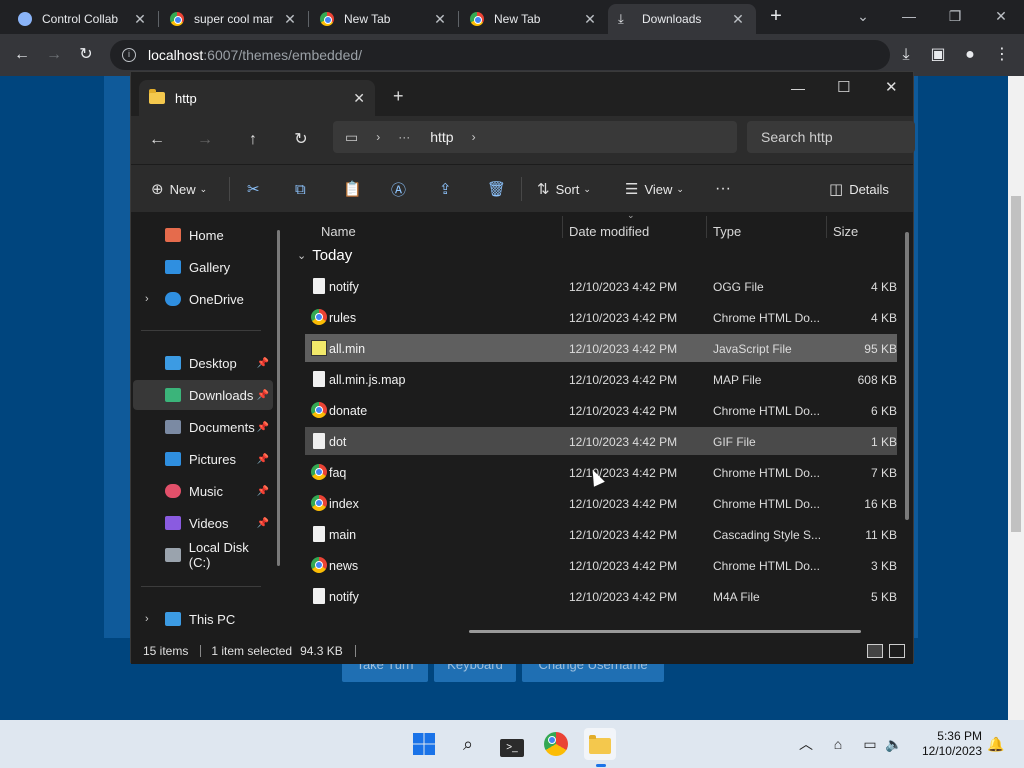 This screenshot has width=1024, height=768. What do you see at coordinates (355, 189) in the screenshot?
I see `paste-button: 📋` at bounding box center [355, 189].